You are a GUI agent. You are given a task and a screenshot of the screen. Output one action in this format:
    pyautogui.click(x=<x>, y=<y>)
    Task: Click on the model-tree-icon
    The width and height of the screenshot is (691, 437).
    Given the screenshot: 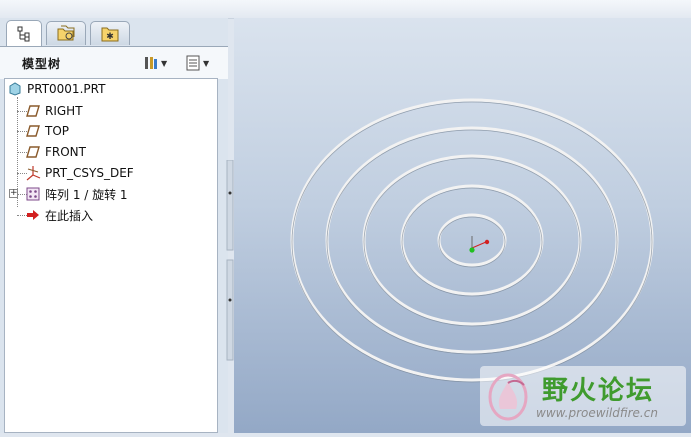 What is the action you would take?
    pyautogui.click(x=23, y=33)
    